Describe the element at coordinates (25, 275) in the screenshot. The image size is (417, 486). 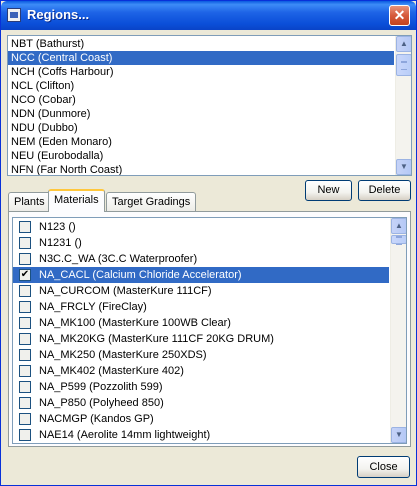
I see `checkmark-icon: ✔` at that location.